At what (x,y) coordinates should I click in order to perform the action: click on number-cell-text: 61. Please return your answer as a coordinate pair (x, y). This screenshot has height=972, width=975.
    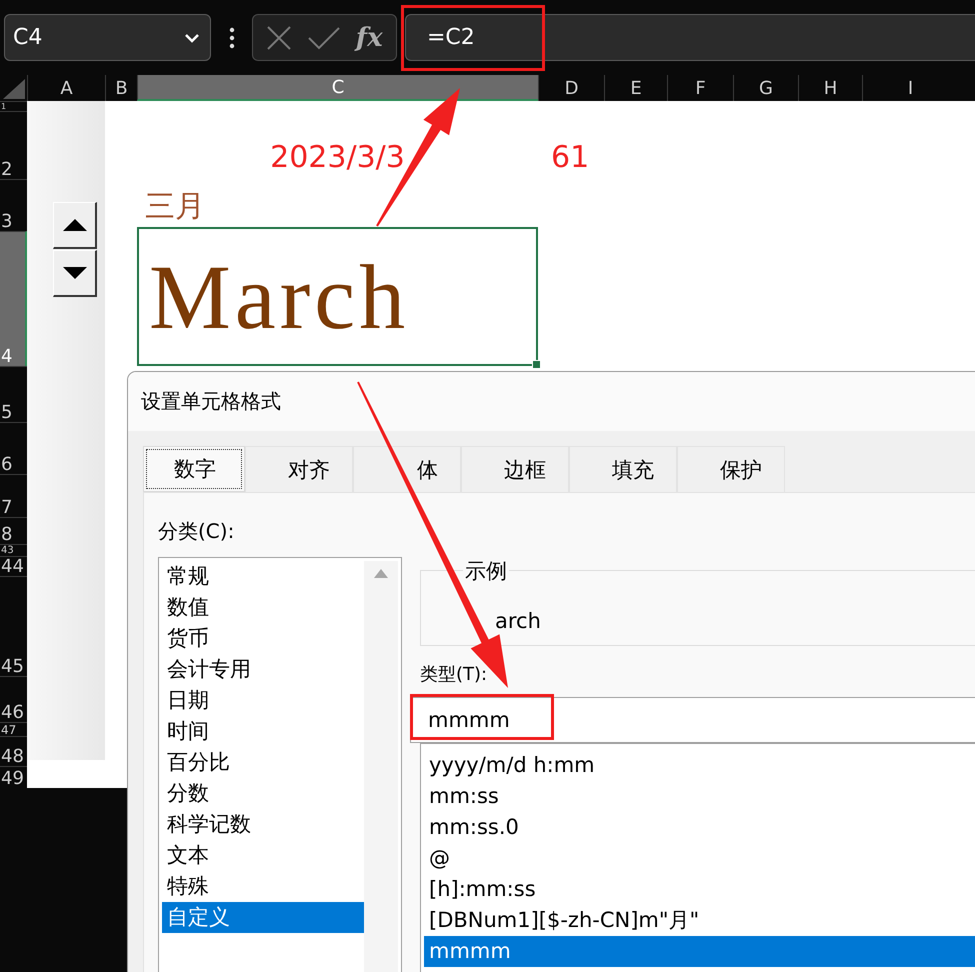
    Looking at the image, I should click on (570, 158).